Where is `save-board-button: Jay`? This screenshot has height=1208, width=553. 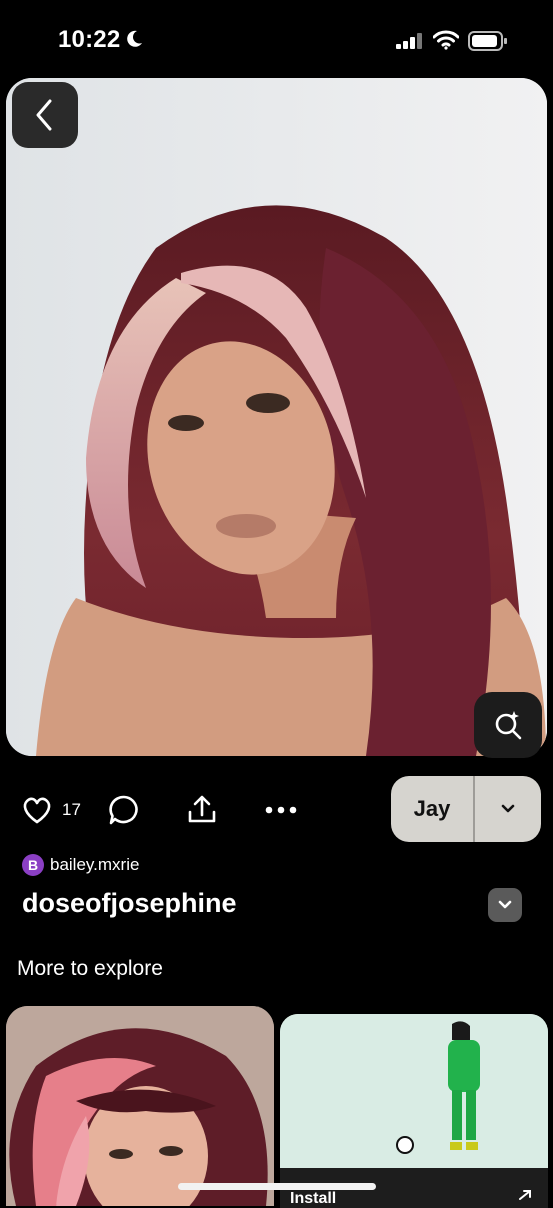 save-board-button: Jay is located at coordinates (433, 809).